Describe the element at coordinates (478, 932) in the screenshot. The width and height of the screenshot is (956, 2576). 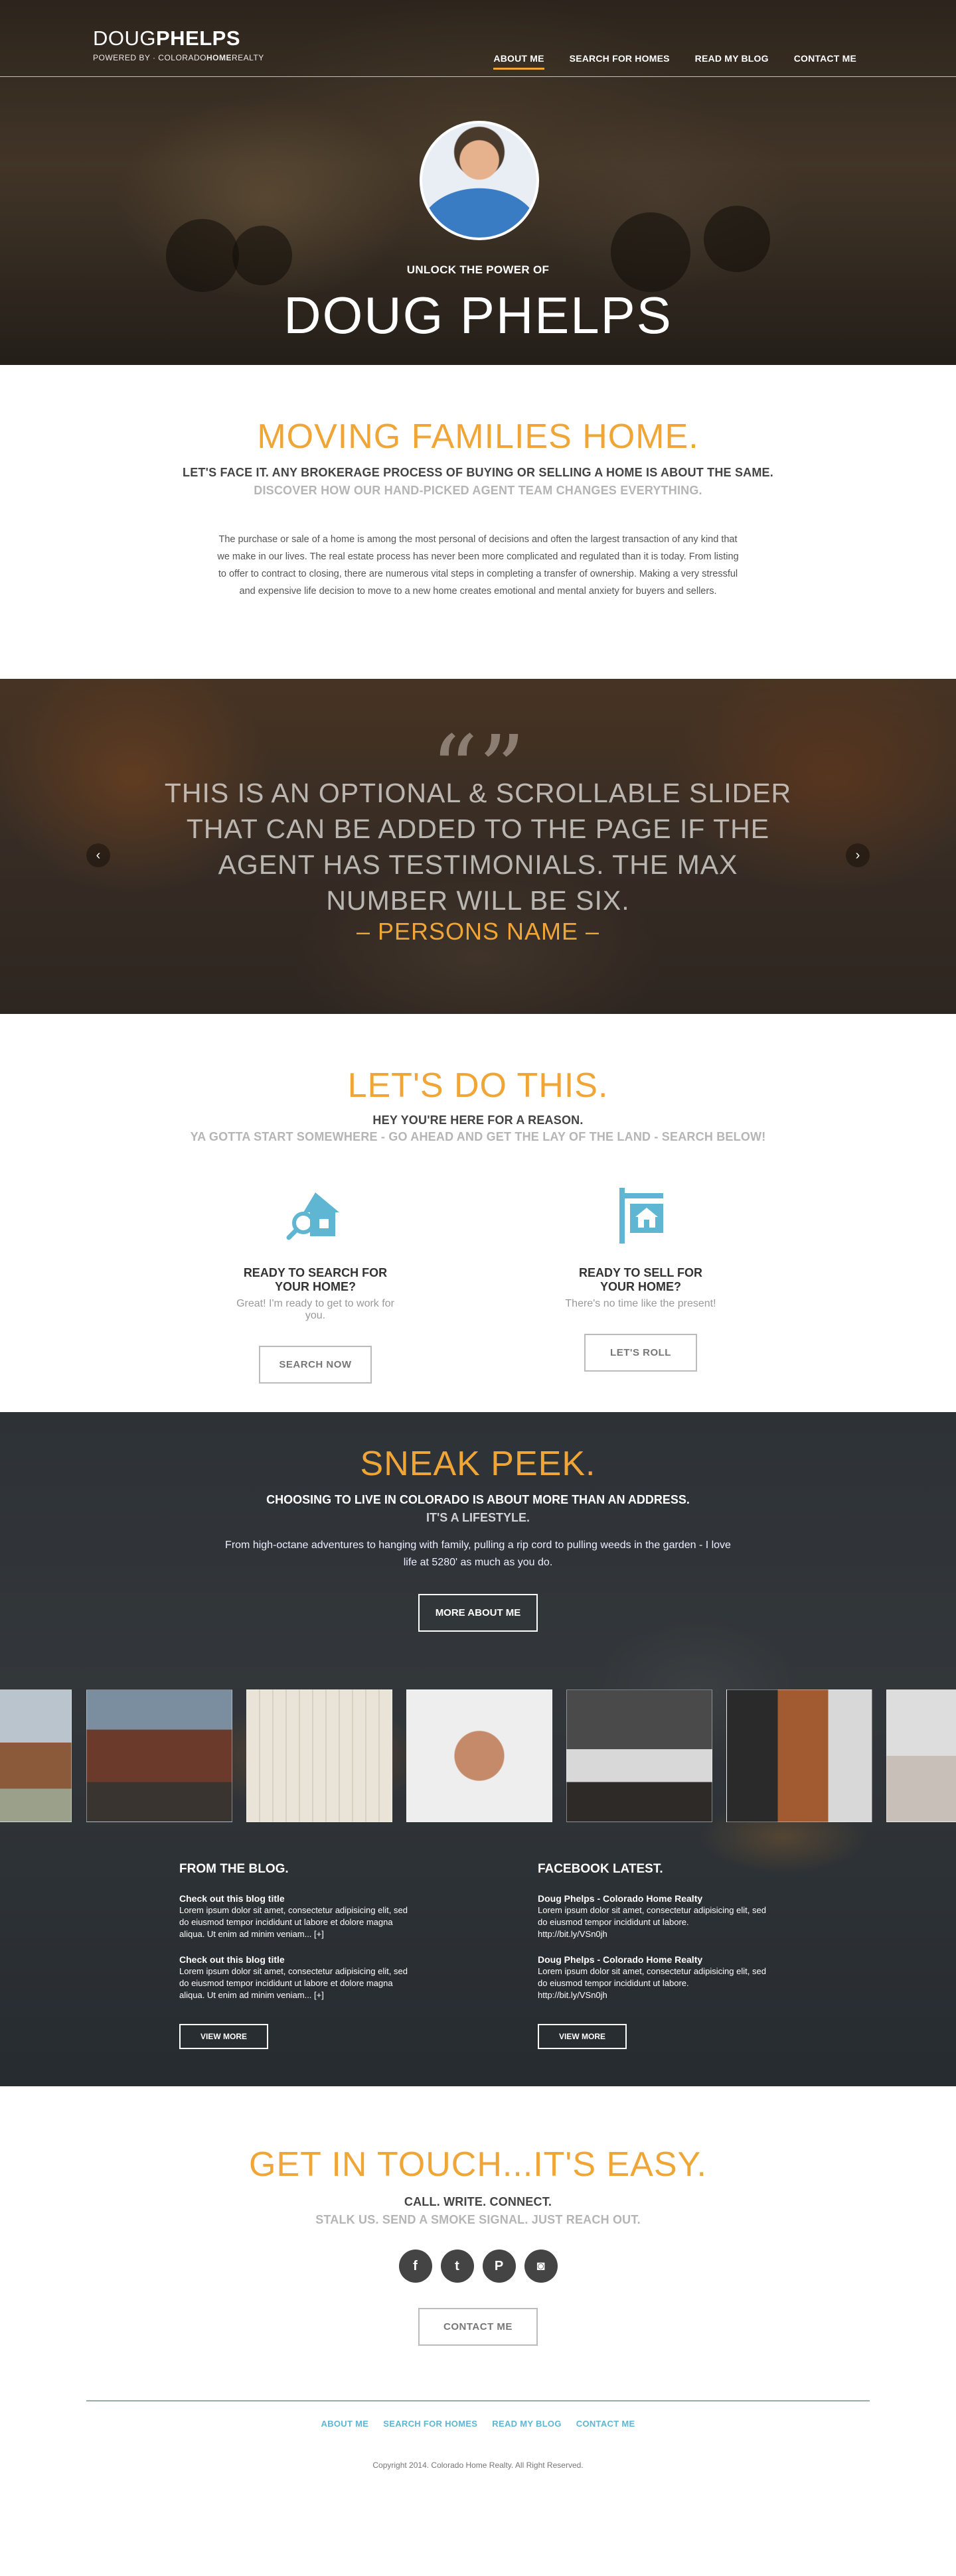
I see `testimonial-person: – PERSONS NAME –` at that location.